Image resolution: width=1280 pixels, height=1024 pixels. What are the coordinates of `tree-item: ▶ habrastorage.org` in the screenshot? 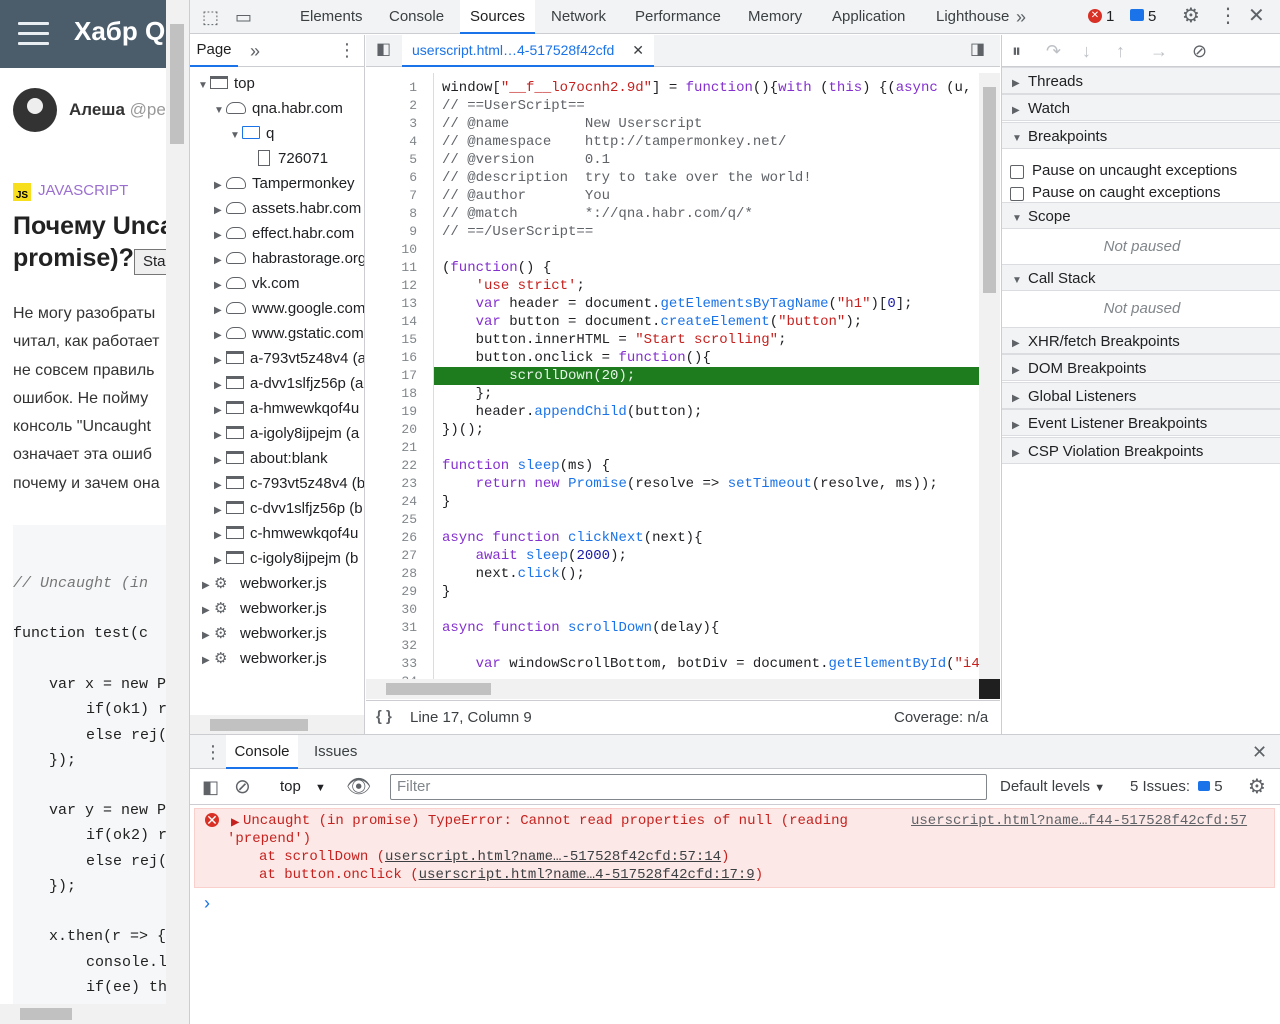 It's located at (289, 258).